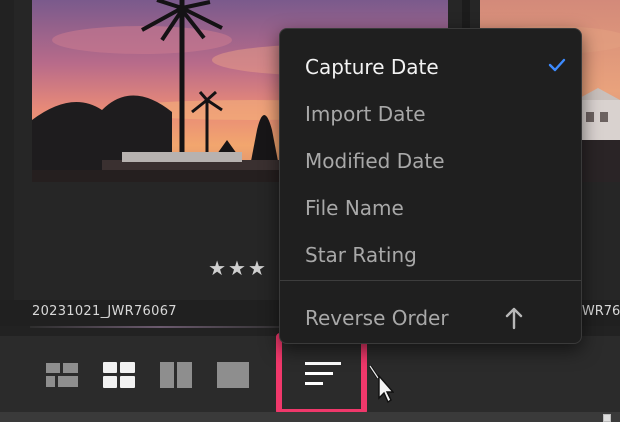 This screenshot has width=620, height=422. Describe the element at coordinates (607, 418) in the screenshot. I see `resize-handle` at that location.